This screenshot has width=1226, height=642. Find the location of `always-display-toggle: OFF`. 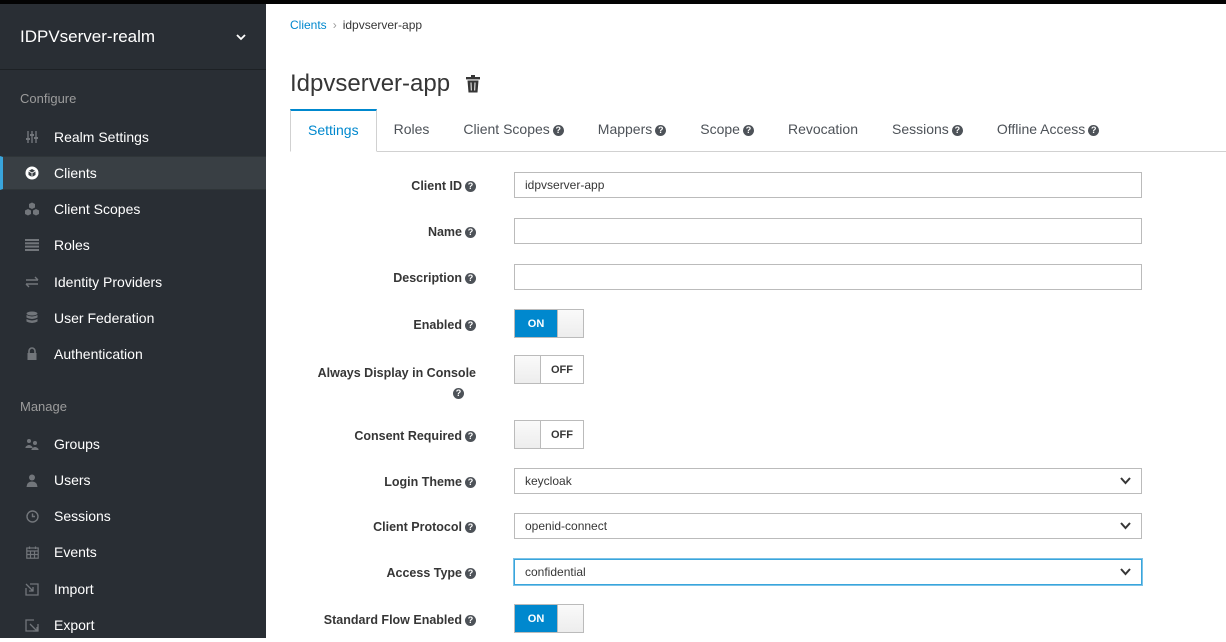

always-display-toggle: OFF is located at coordinates (549, 369).